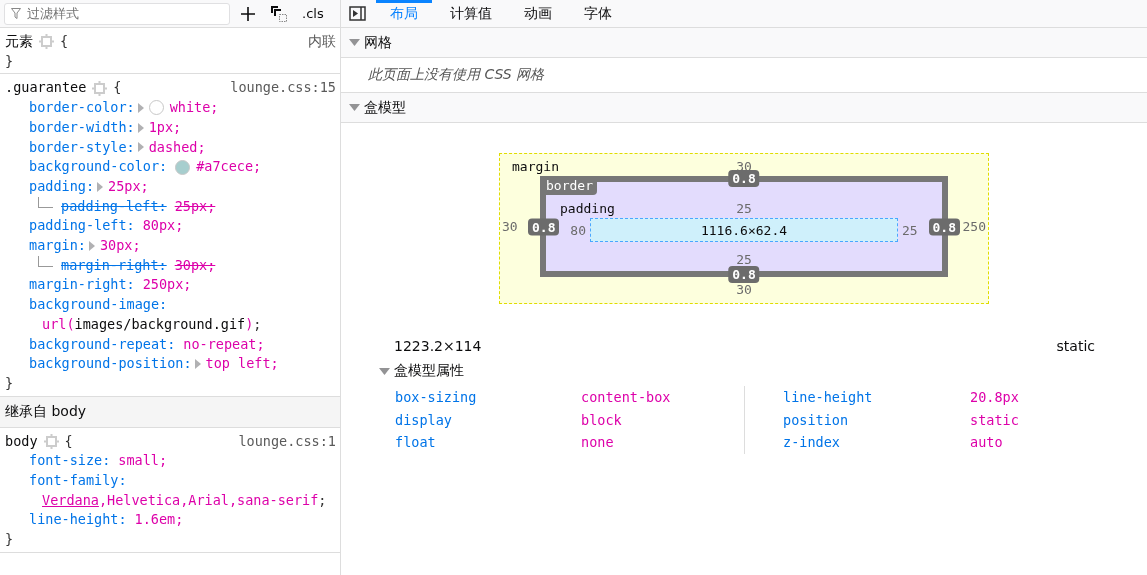 Image resolution: width=1147 pixels, height=575 pixels. What do you see at coordinates (974, 226) in the screenshot?
I see `margin-right-value: 250` at bounding box center [974, 226].